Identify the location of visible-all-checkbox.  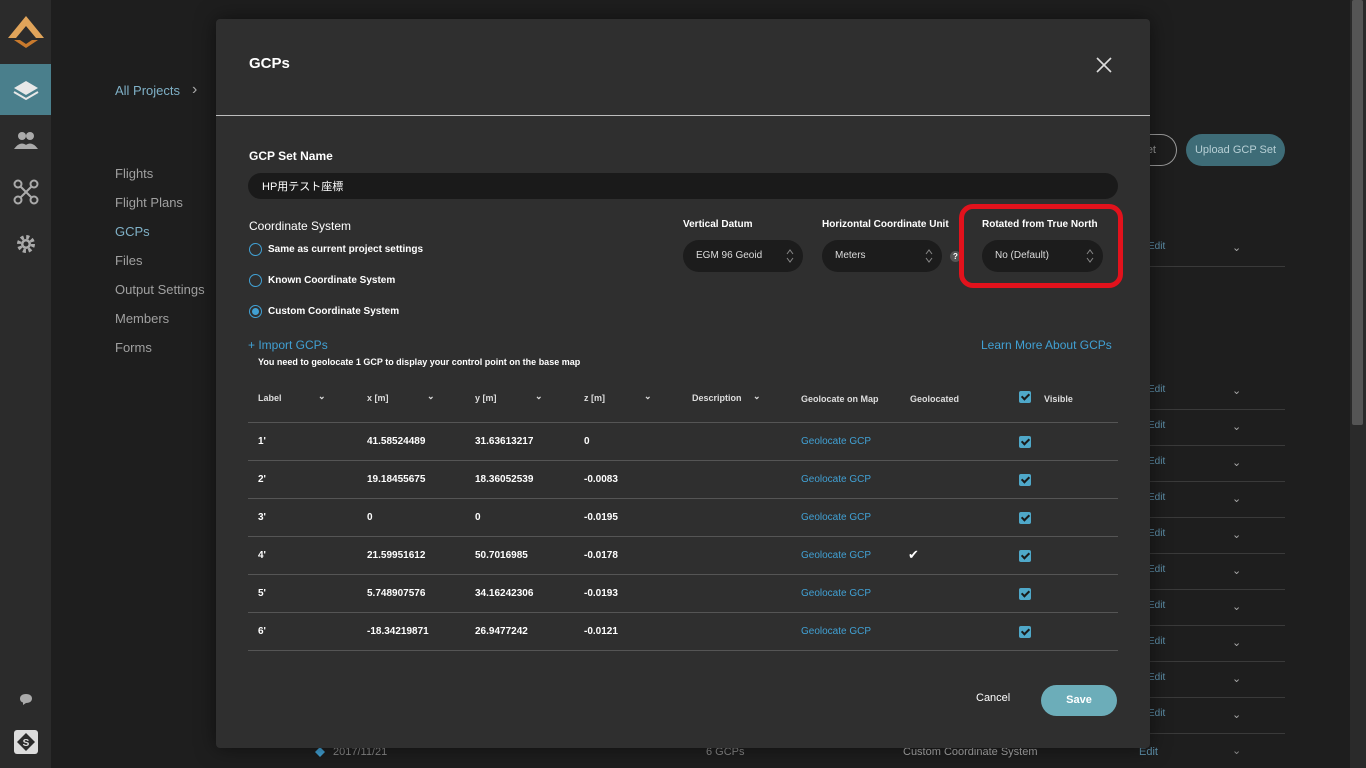
(1025, 397).